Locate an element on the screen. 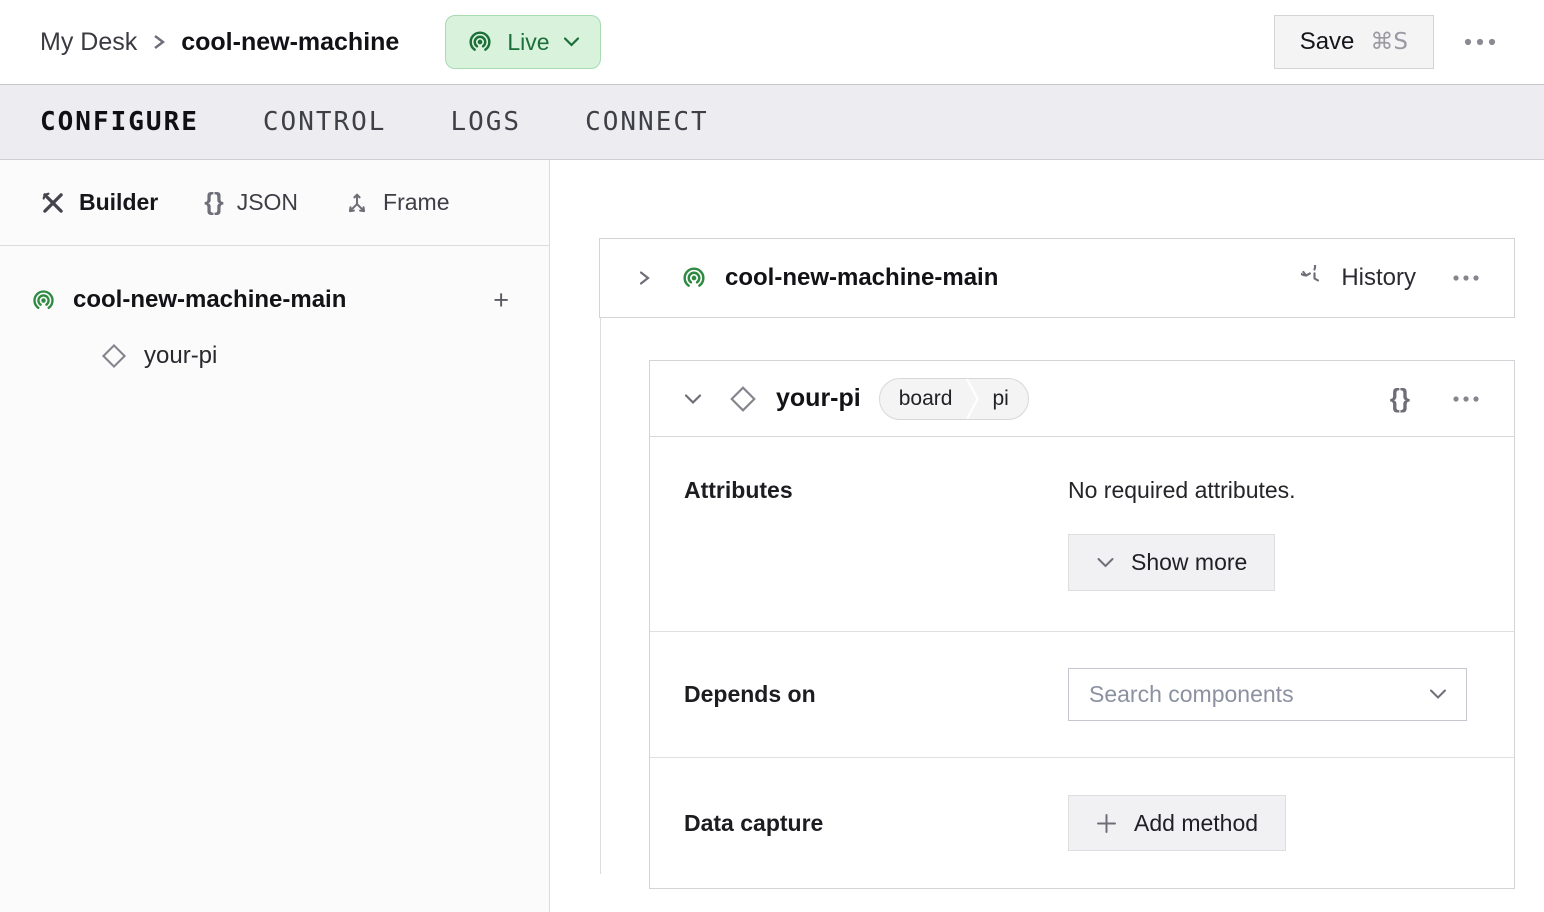 Image resolution: width=1544 pixels, height=912 pixels. part-overflow-menu-button is located at coordinates (1466, 278).